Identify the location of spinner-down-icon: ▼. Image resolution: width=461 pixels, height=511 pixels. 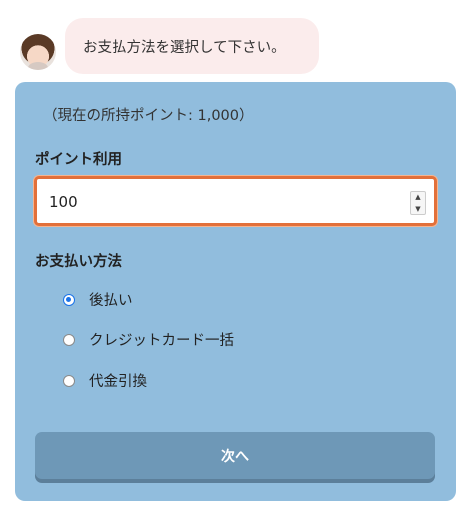
(417, 209).